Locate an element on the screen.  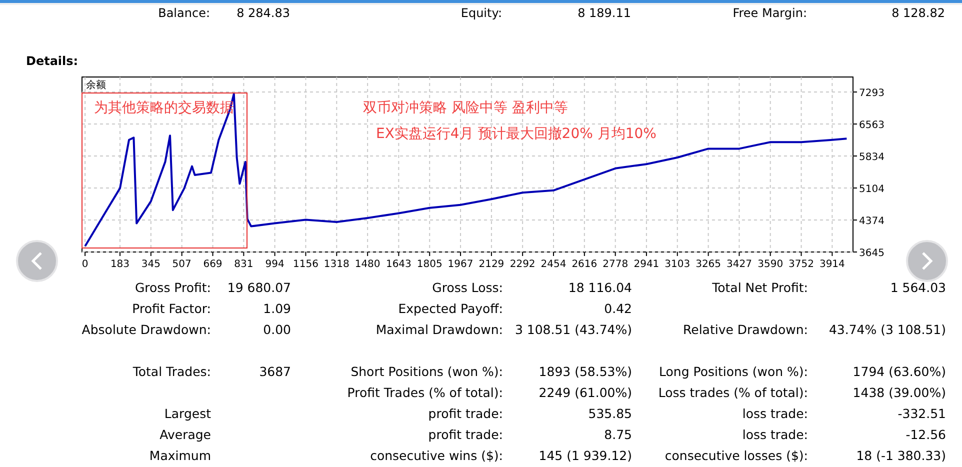
x-tick-label: 3103 is located at coordinates (677, 264).